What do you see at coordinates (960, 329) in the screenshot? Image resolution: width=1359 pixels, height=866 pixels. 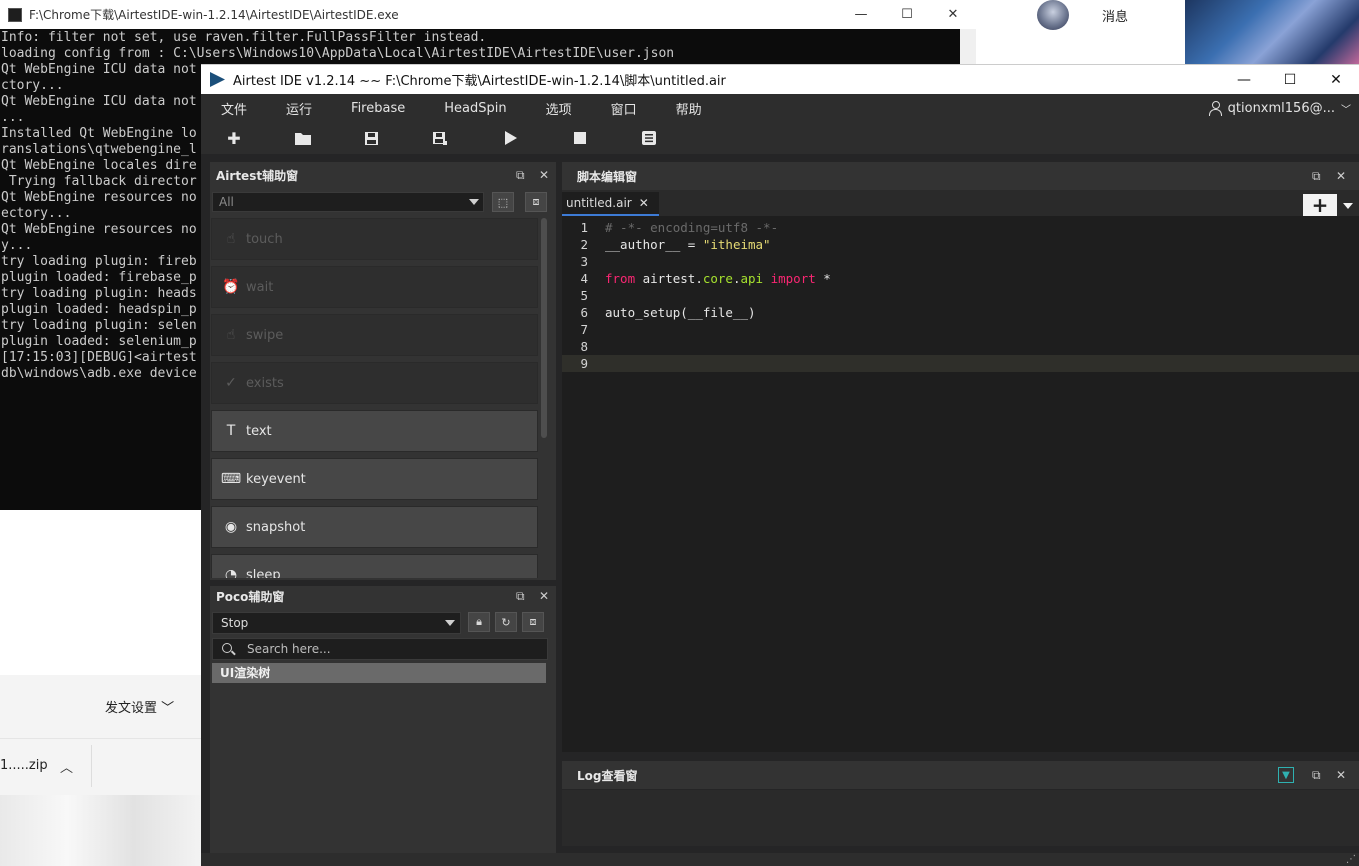 I see `code-line: 7` at bounding box center [960, 329].